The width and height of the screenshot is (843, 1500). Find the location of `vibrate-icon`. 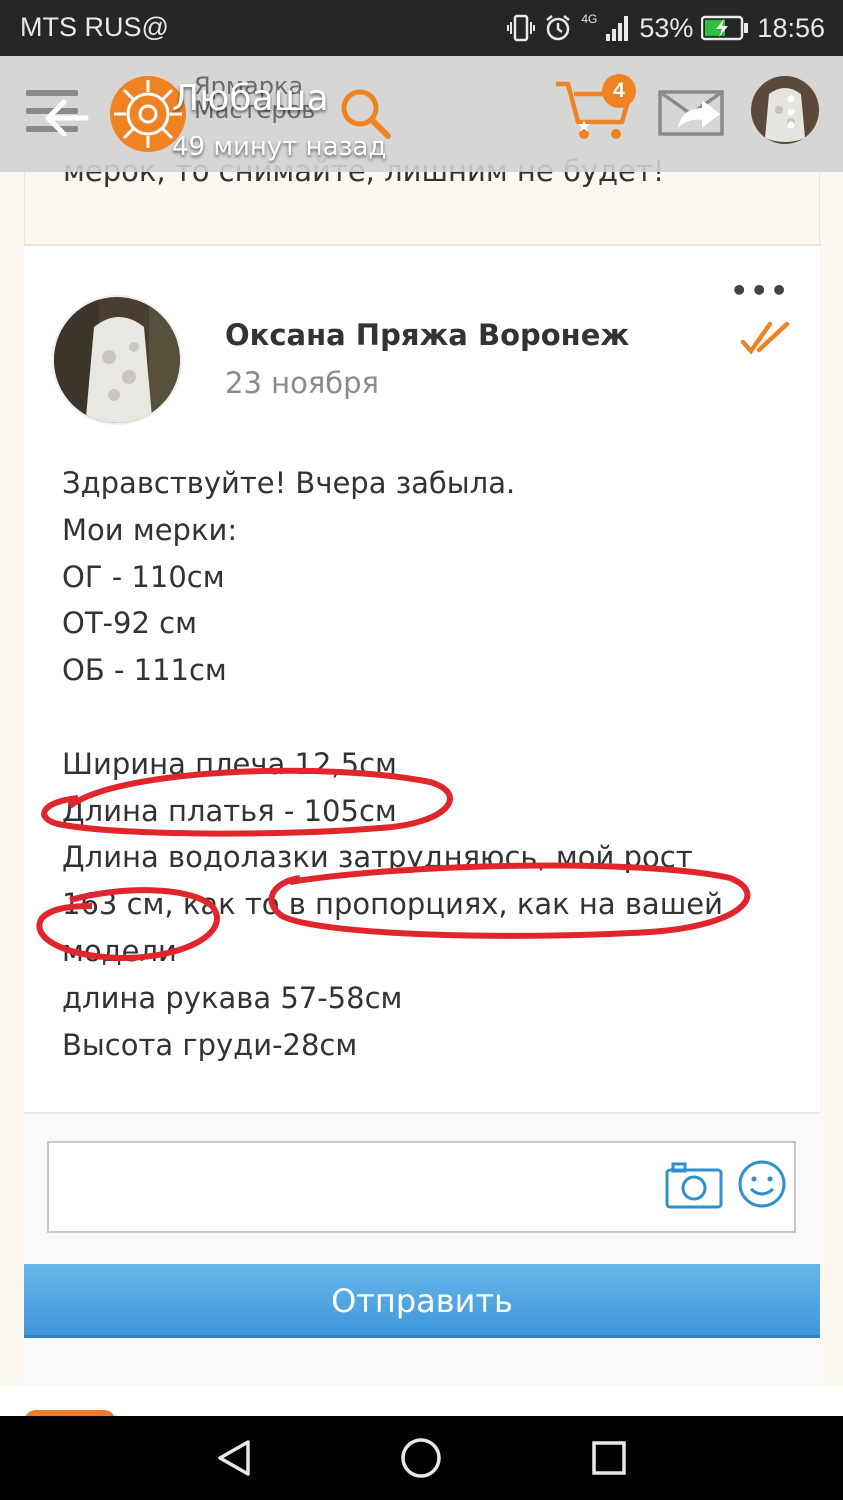

vibrate-icon is located at coordinates (521, 28).